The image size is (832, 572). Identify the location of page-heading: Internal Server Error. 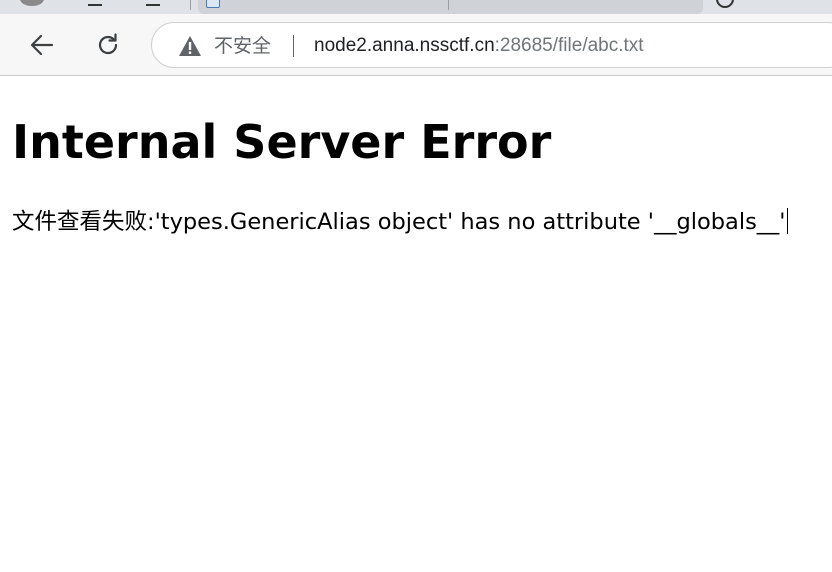
(282, 142).